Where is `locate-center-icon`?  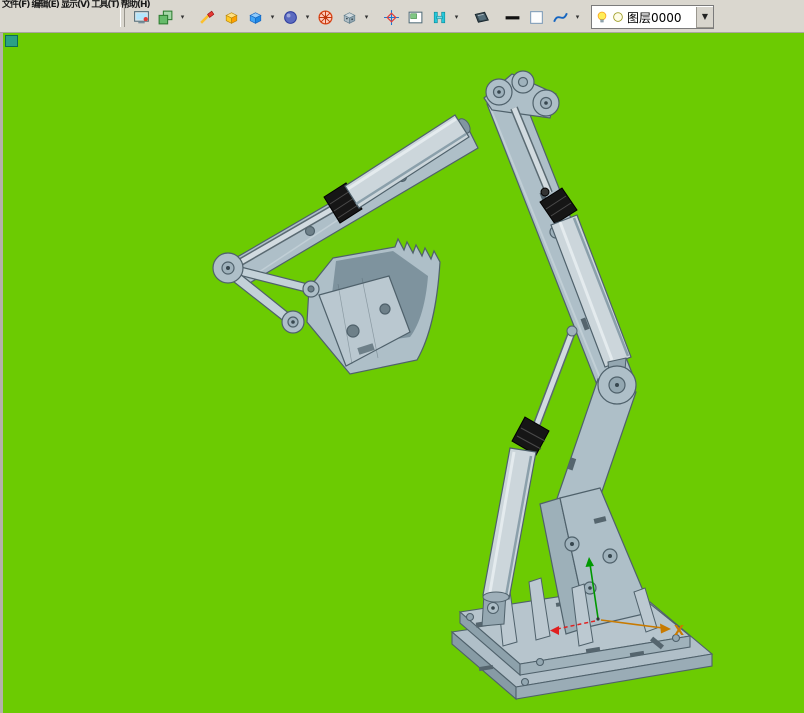 locate-center-icon is located at coordinates (391, 17).